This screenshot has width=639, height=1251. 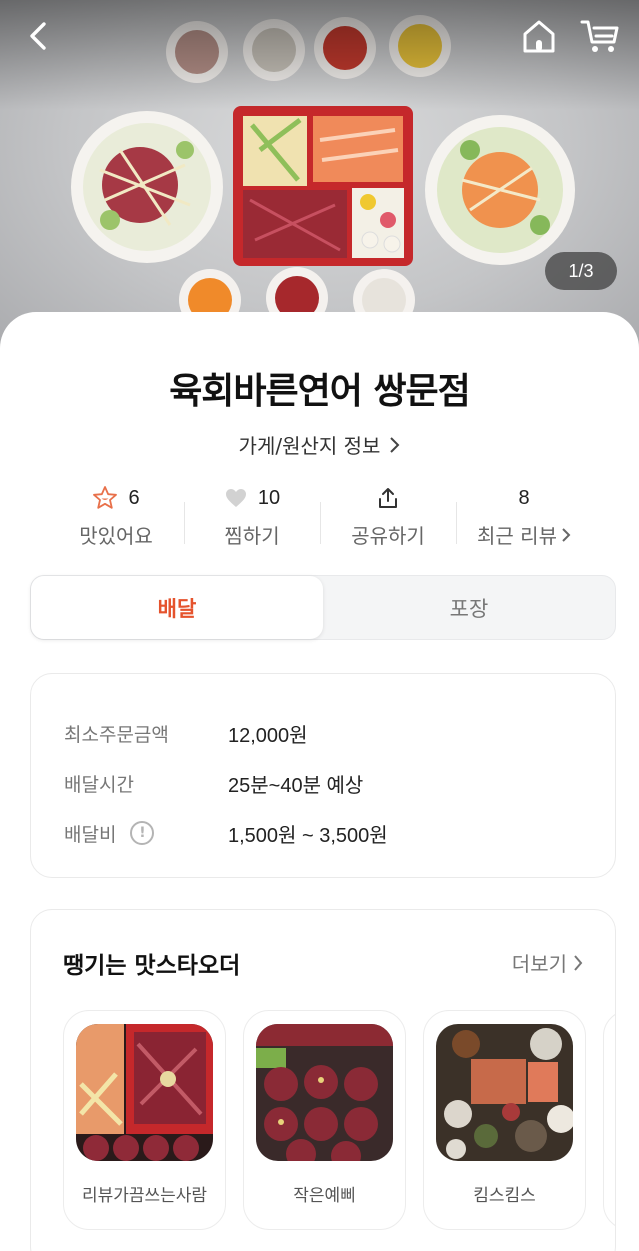 I want to click on stat-share-label: 공유하기, so click(x=388, y=536).